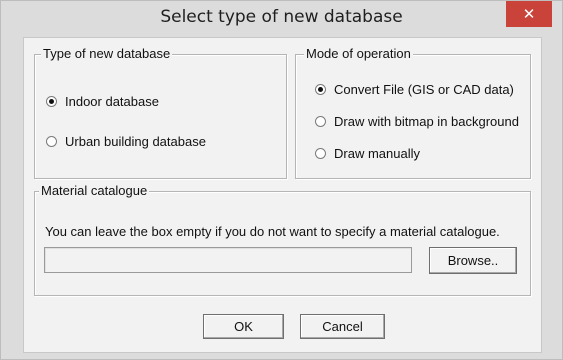 The height and width of the screenshot is (360, 563). I want to click on radio-convert-file: Convert File (GIS or CAD data), so click(414, 89).